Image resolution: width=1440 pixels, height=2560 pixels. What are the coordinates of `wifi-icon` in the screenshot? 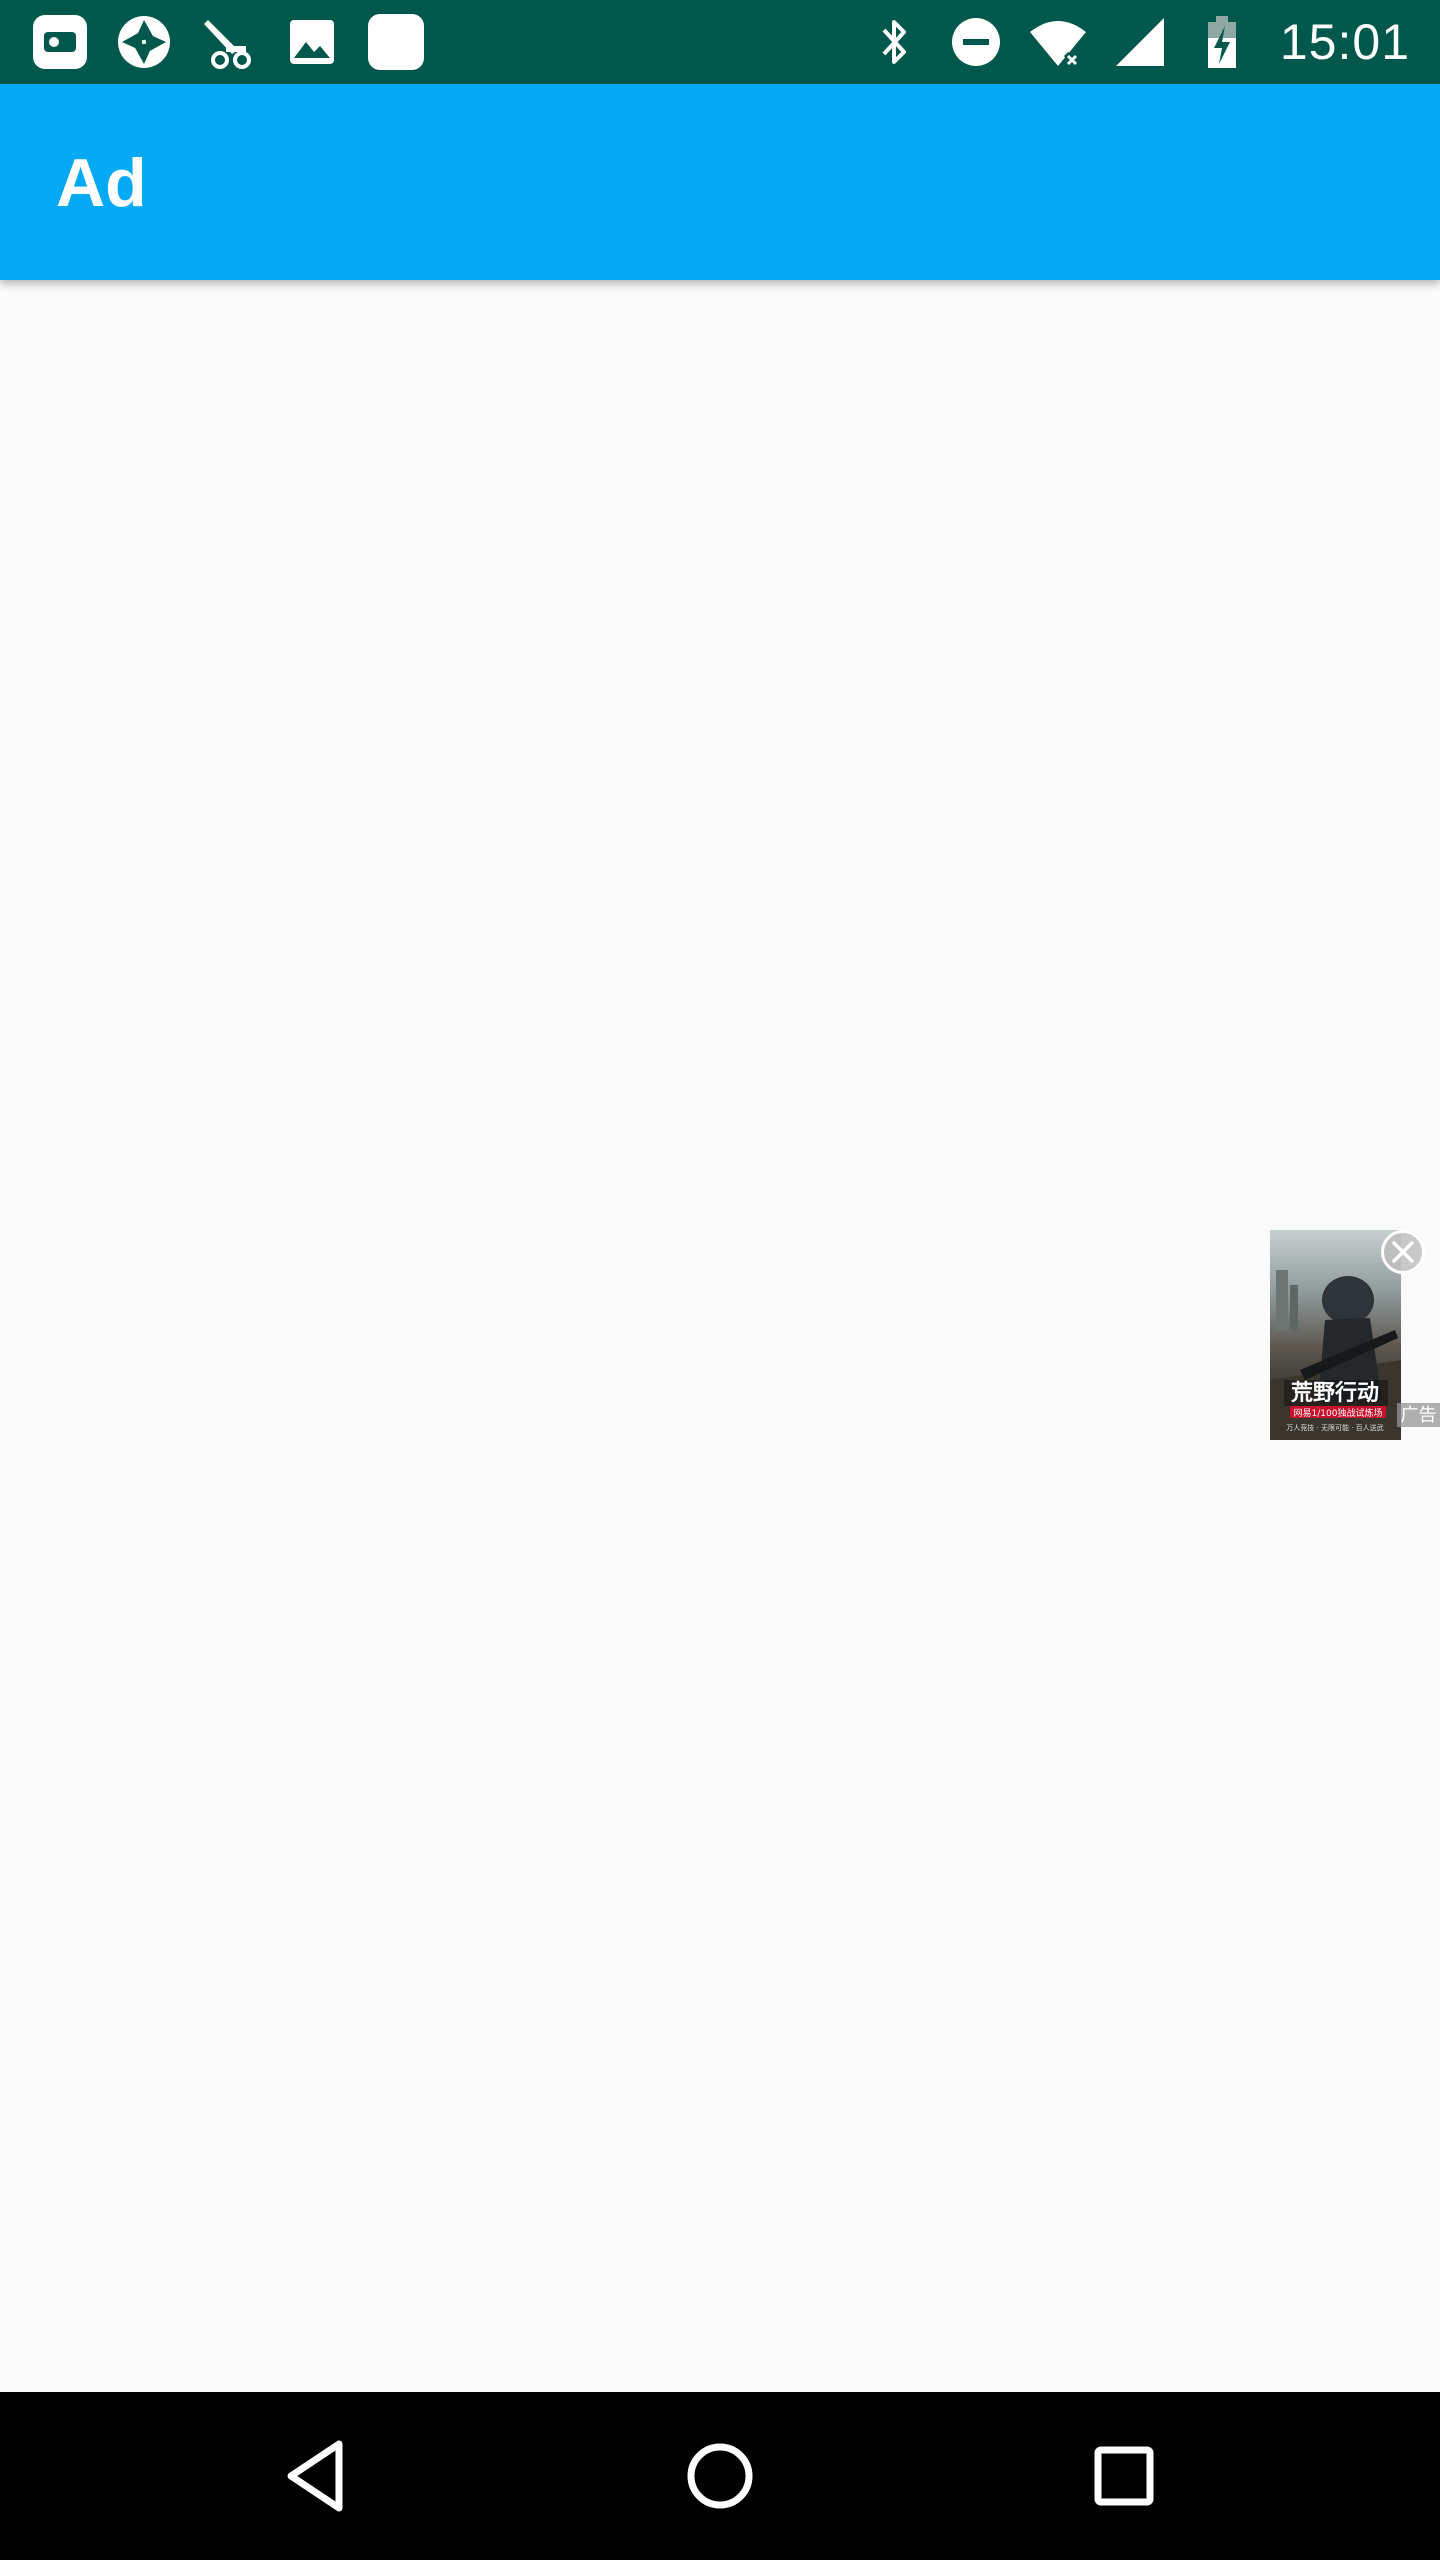 It's located at (1058, 42).